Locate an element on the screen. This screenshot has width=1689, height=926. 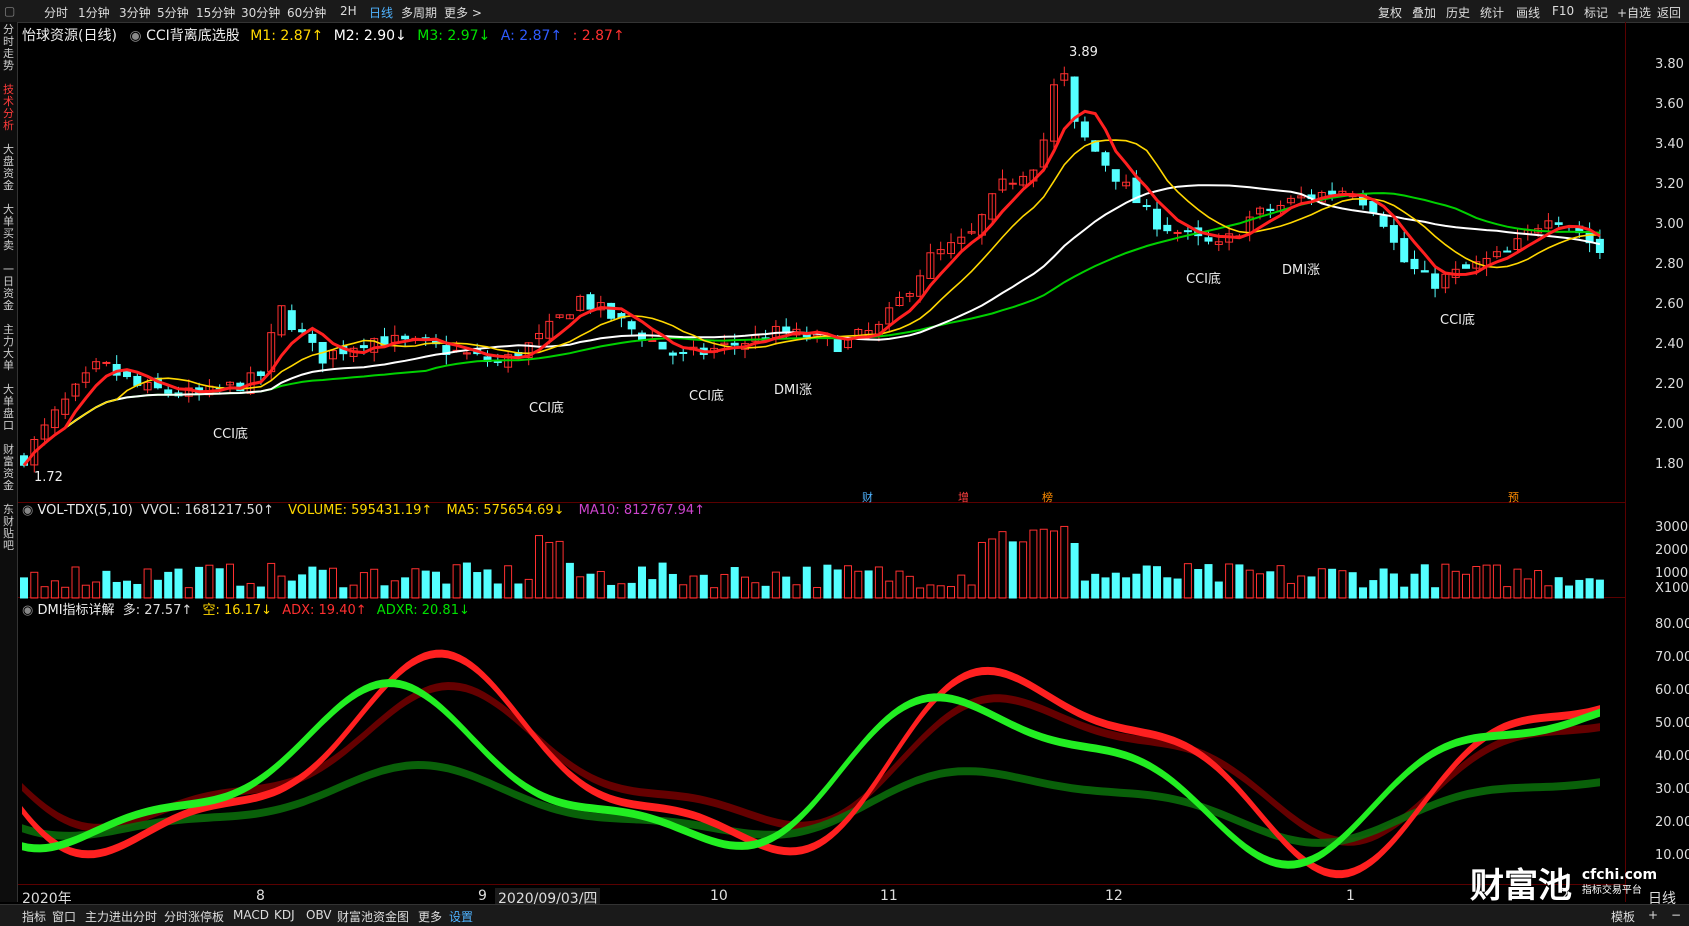
bottom-tab-0: 指标 is located at coordinates (34, 916).